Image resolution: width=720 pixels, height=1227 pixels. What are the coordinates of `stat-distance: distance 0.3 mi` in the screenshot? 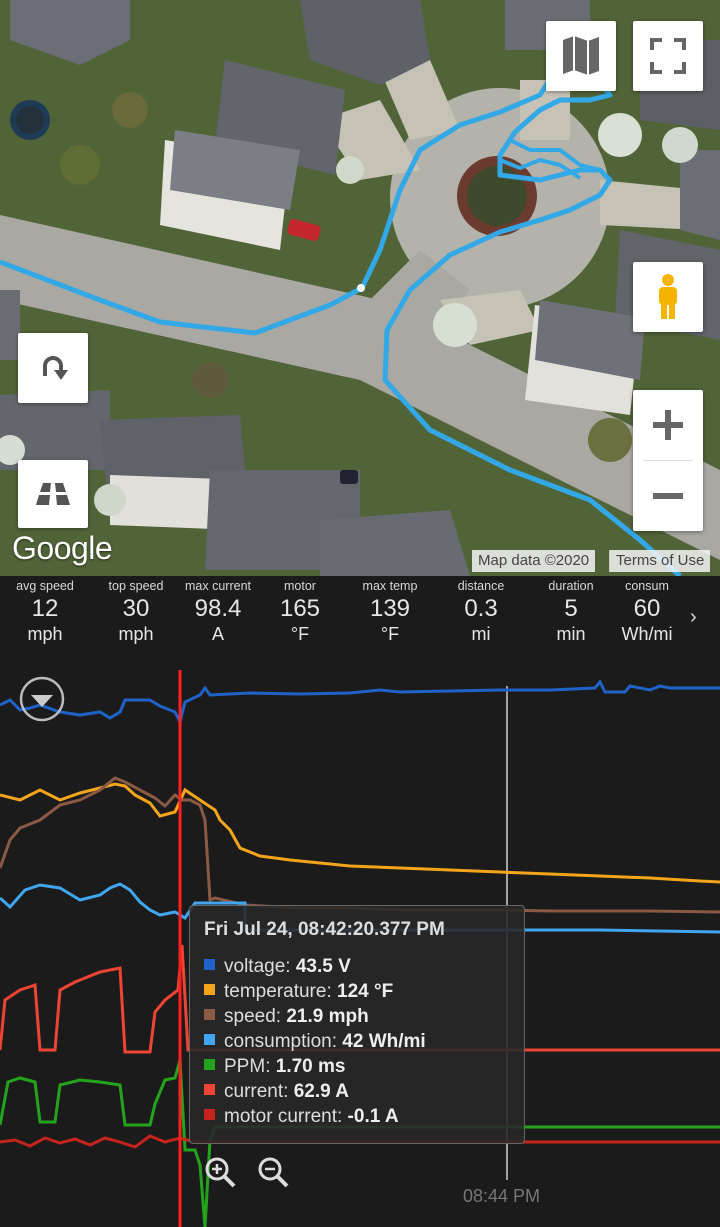 It's located at (481, 610).